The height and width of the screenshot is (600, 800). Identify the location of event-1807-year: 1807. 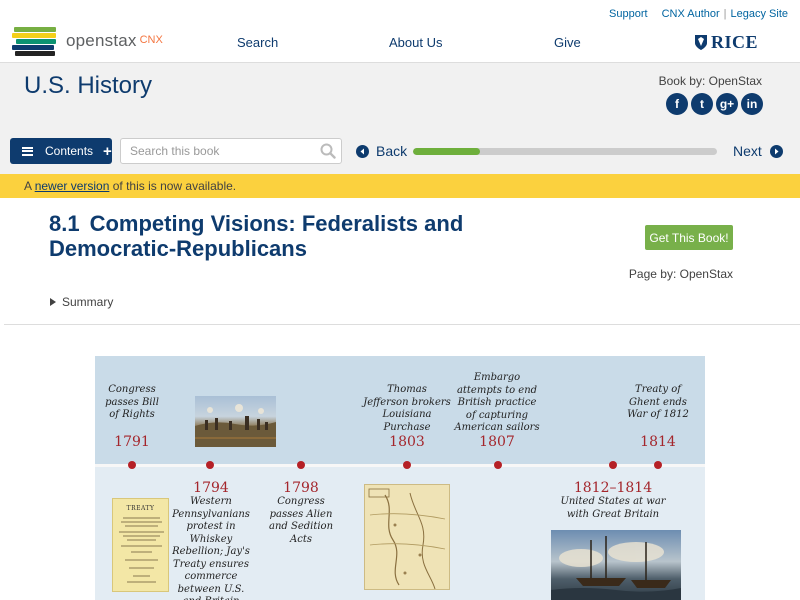
(497, 442).